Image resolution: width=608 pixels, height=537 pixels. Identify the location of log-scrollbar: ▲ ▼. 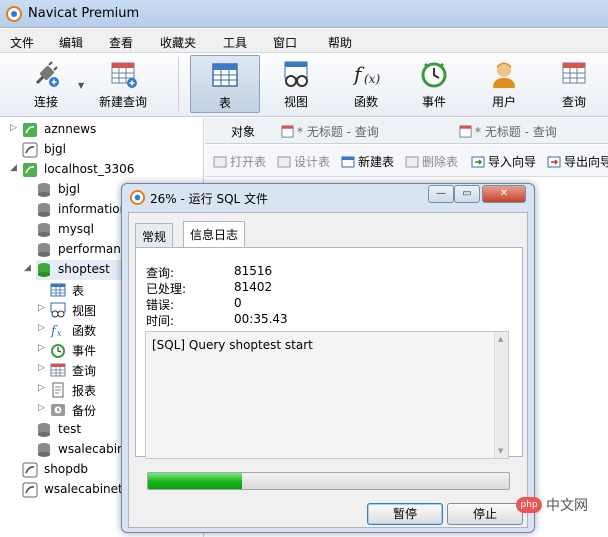
(501, 395).